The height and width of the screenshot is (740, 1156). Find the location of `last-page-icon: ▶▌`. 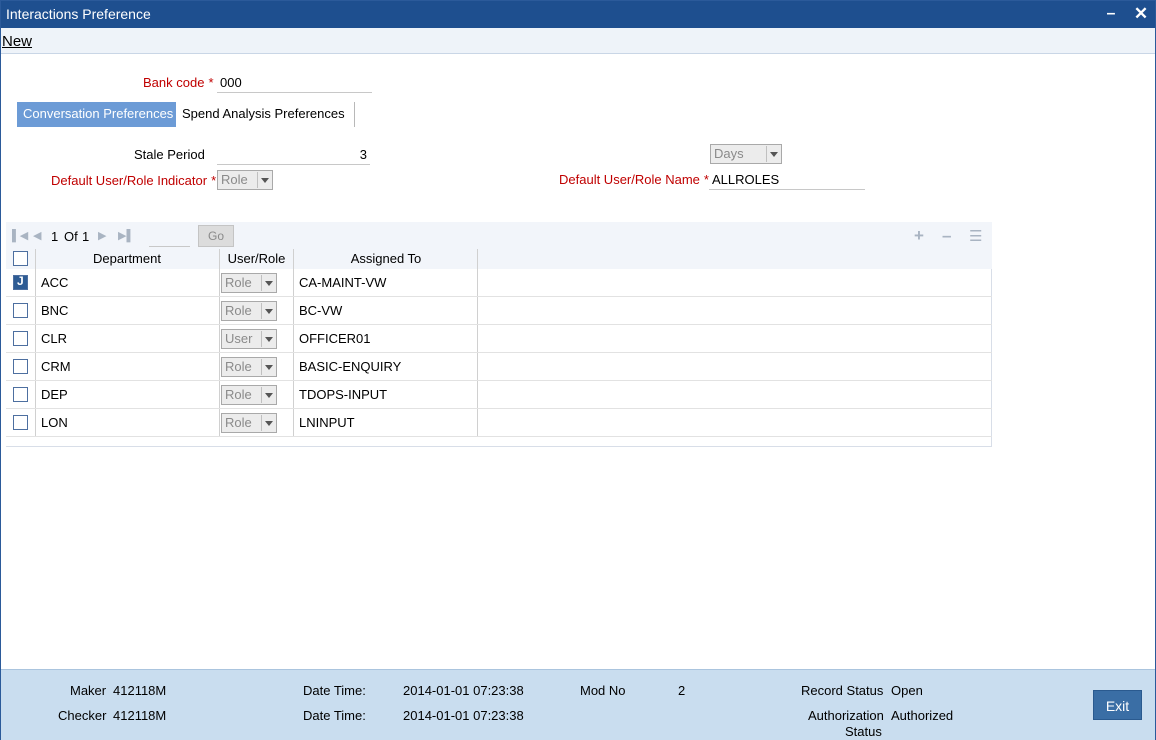

last-page-icon: ▶▌ is located at coordinates (126, 235).